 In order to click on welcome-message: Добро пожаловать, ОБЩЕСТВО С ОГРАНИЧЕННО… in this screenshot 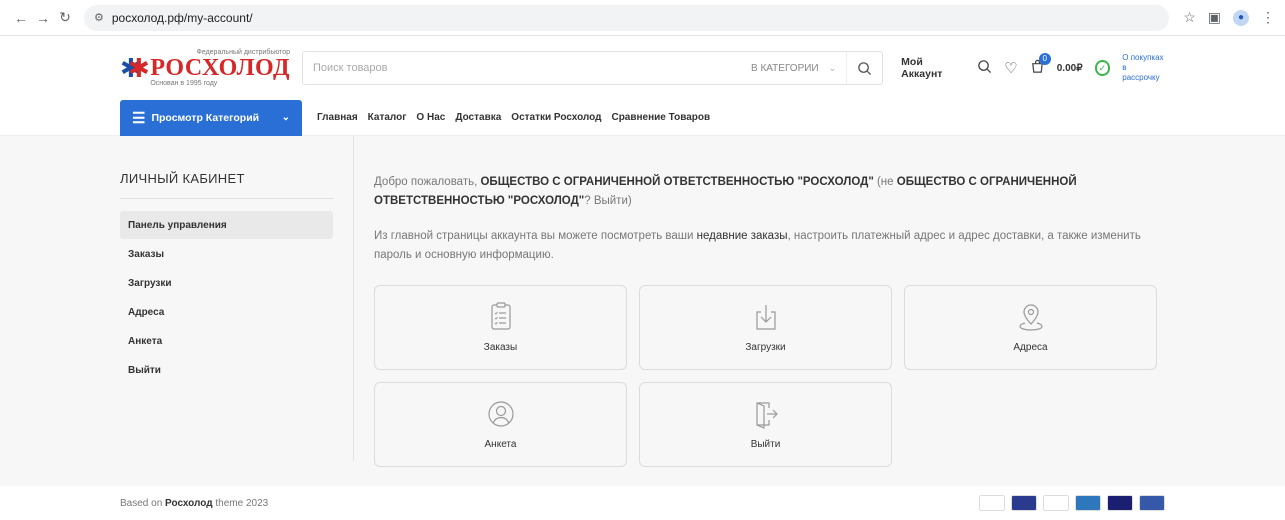, I will do `click(774, 192)`.